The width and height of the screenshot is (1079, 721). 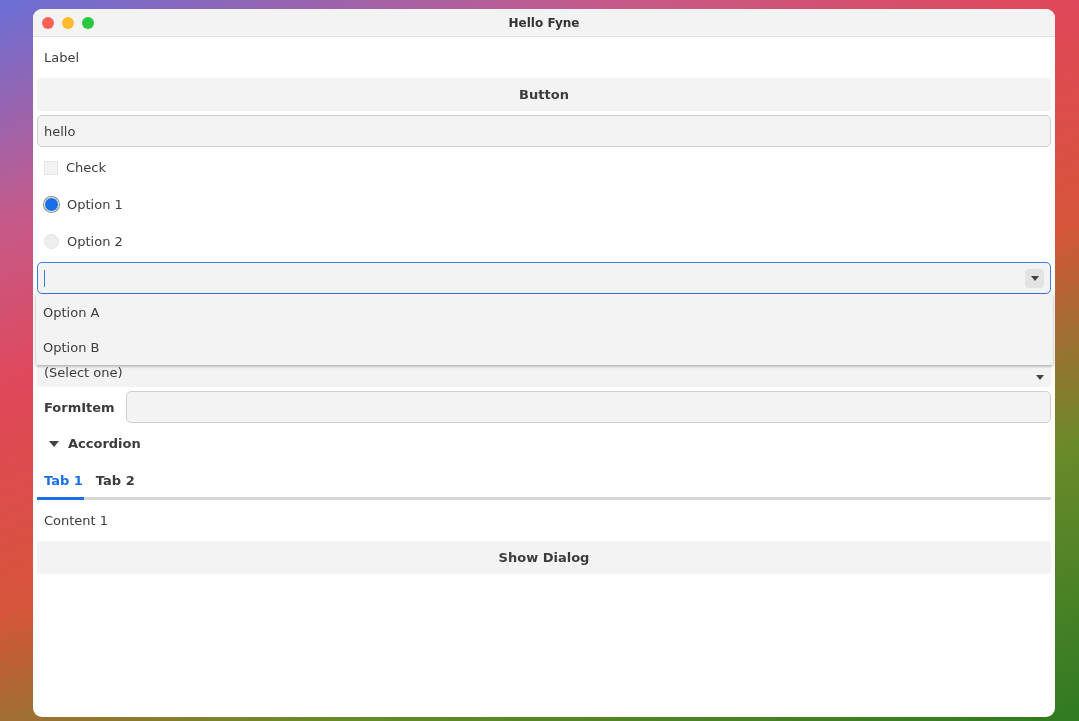 What do you see at coordinates (76, 520) in the screenshot?
I see `tab-content-text: Content 1` at bounding box center [76, 520].